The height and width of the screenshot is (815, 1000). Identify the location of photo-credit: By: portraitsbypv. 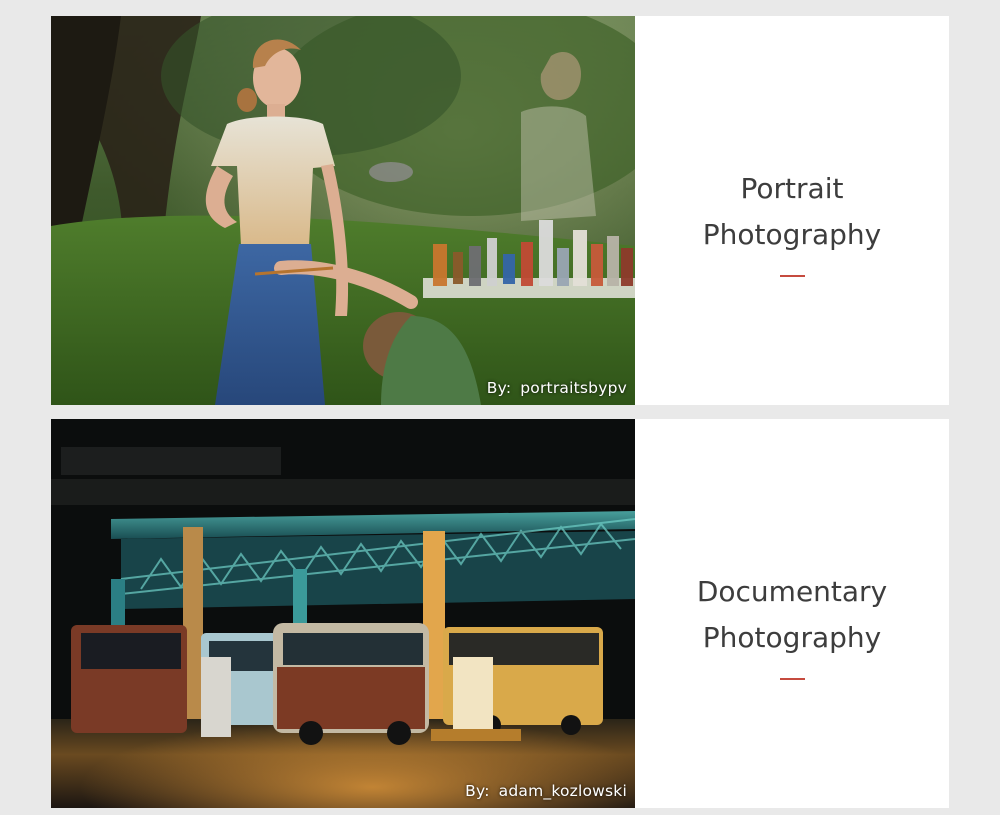
(557, 388).